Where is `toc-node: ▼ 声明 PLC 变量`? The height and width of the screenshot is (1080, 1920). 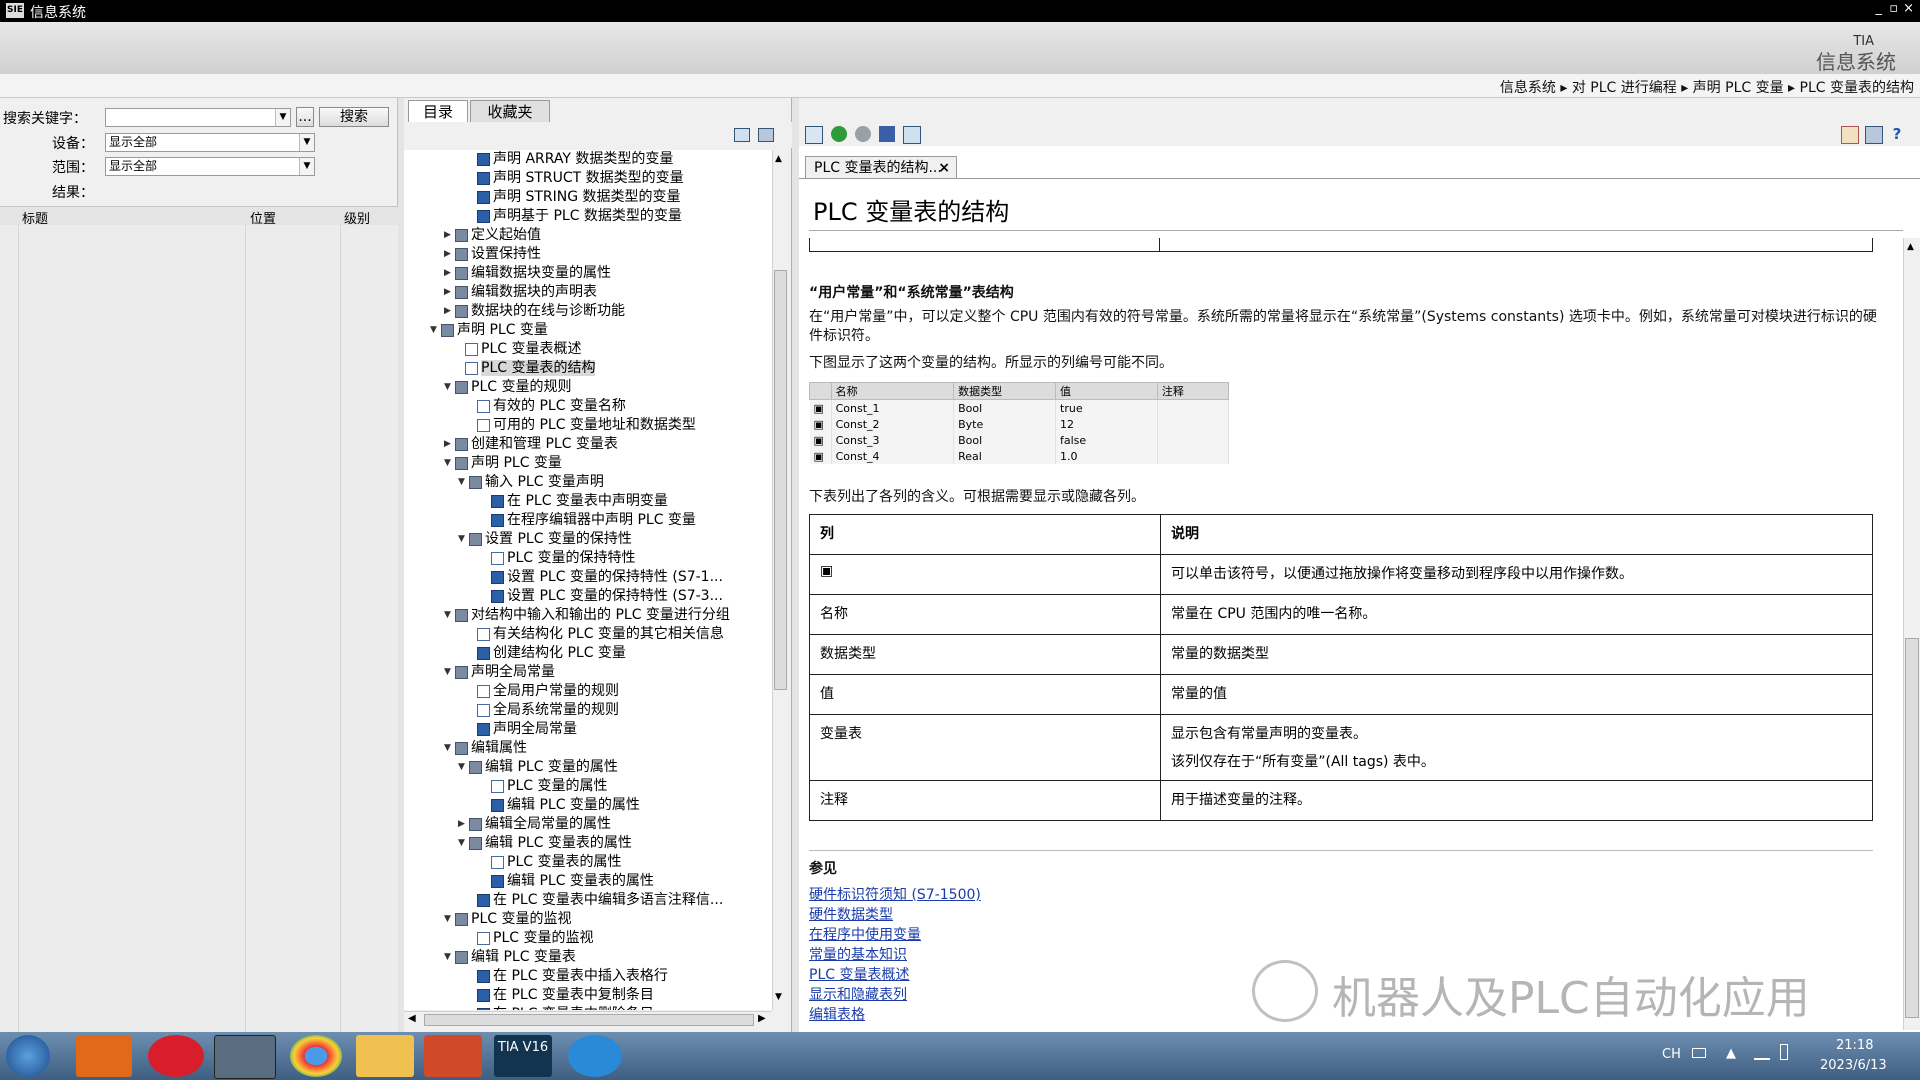
toc-node: ▼ 声明 PLC 变量 is located at coordinates (503, 463).